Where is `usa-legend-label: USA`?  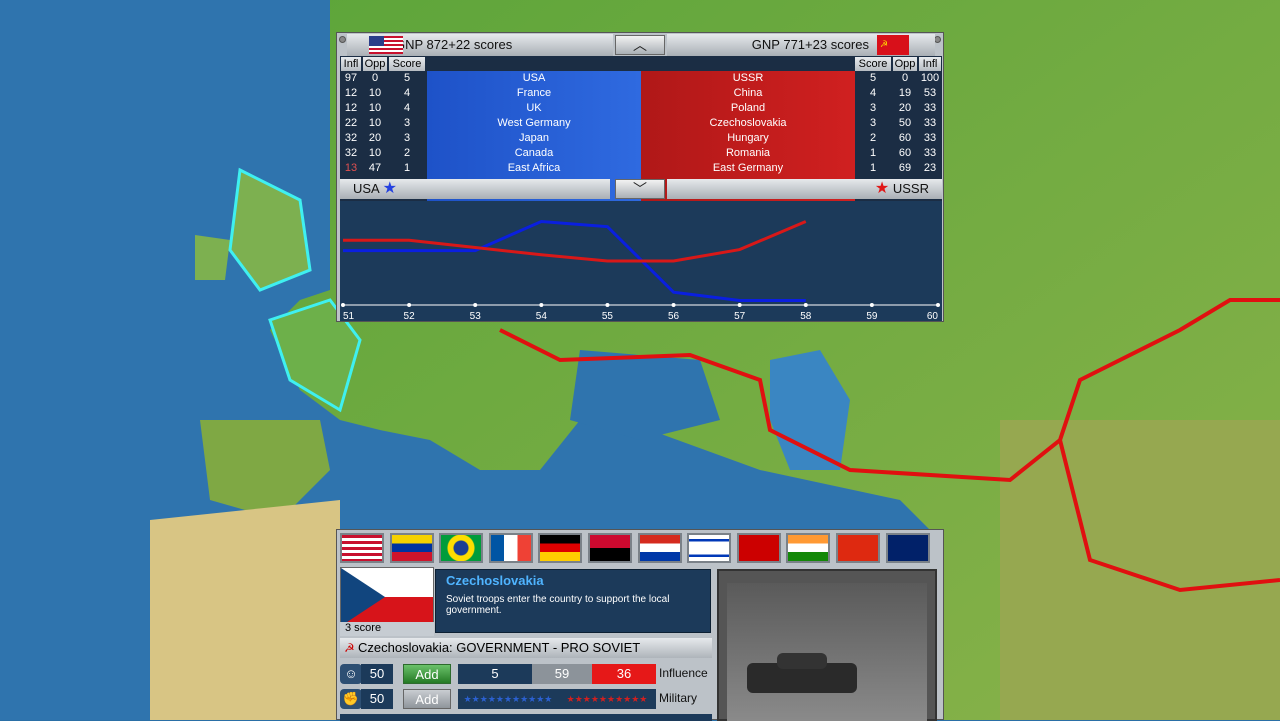
usa-legend-label: USA is located at coordinates (366, 188).